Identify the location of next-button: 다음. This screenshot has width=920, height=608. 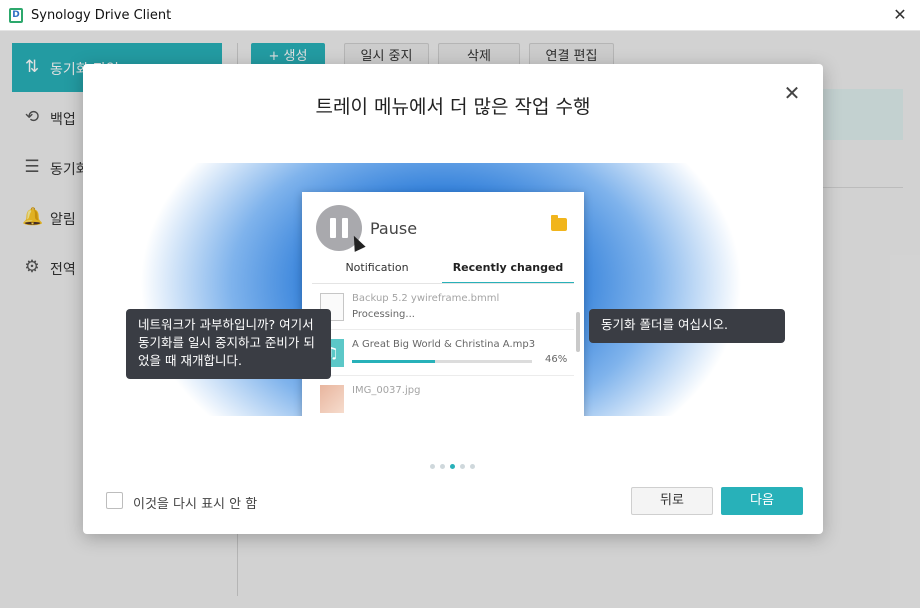
(762, 501).